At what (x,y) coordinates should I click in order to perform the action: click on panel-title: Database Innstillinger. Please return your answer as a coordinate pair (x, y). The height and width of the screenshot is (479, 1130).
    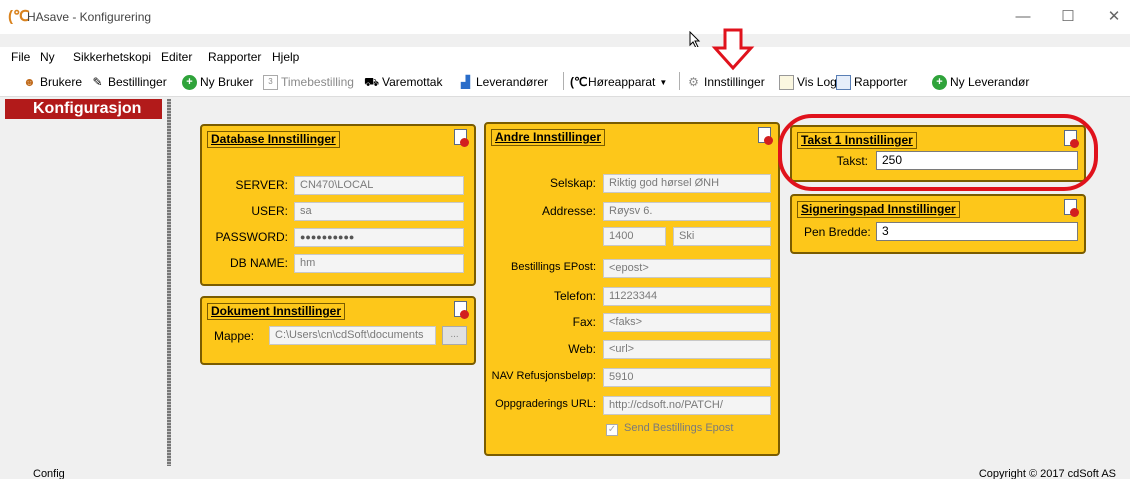
    Looking at the image, I should click on (273, 139).